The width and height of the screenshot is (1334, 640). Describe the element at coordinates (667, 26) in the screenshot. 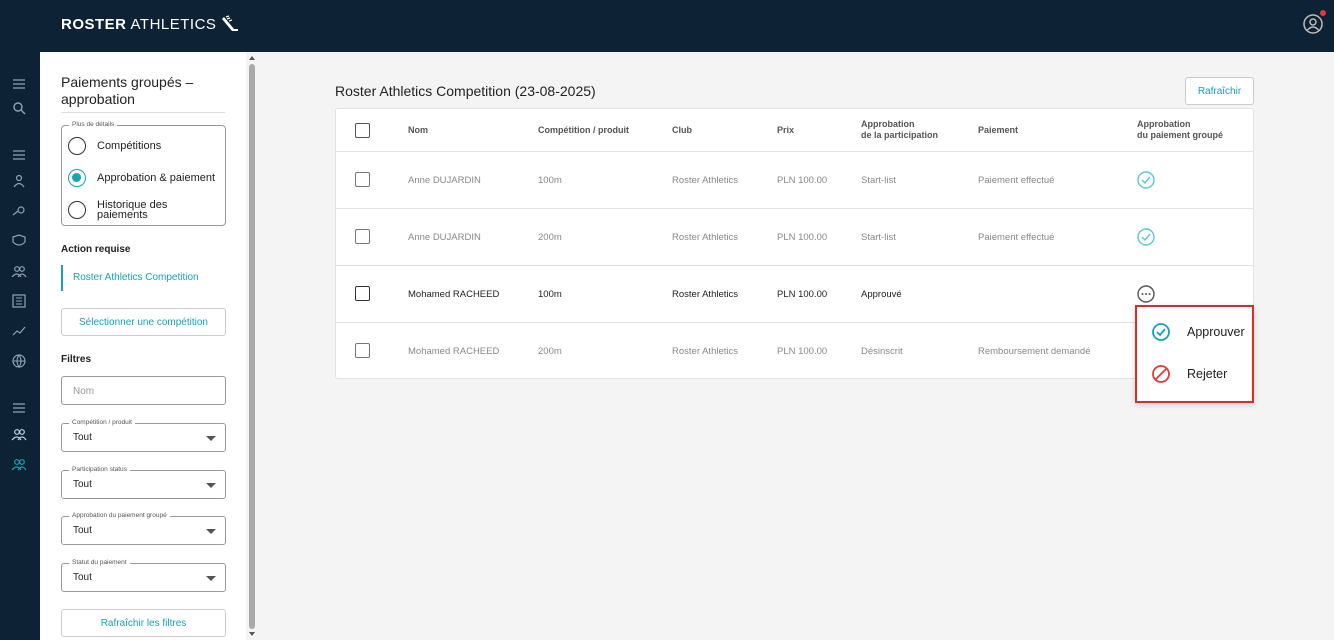

I see `top-bar: ROSTER ATHLETICS` at that location.